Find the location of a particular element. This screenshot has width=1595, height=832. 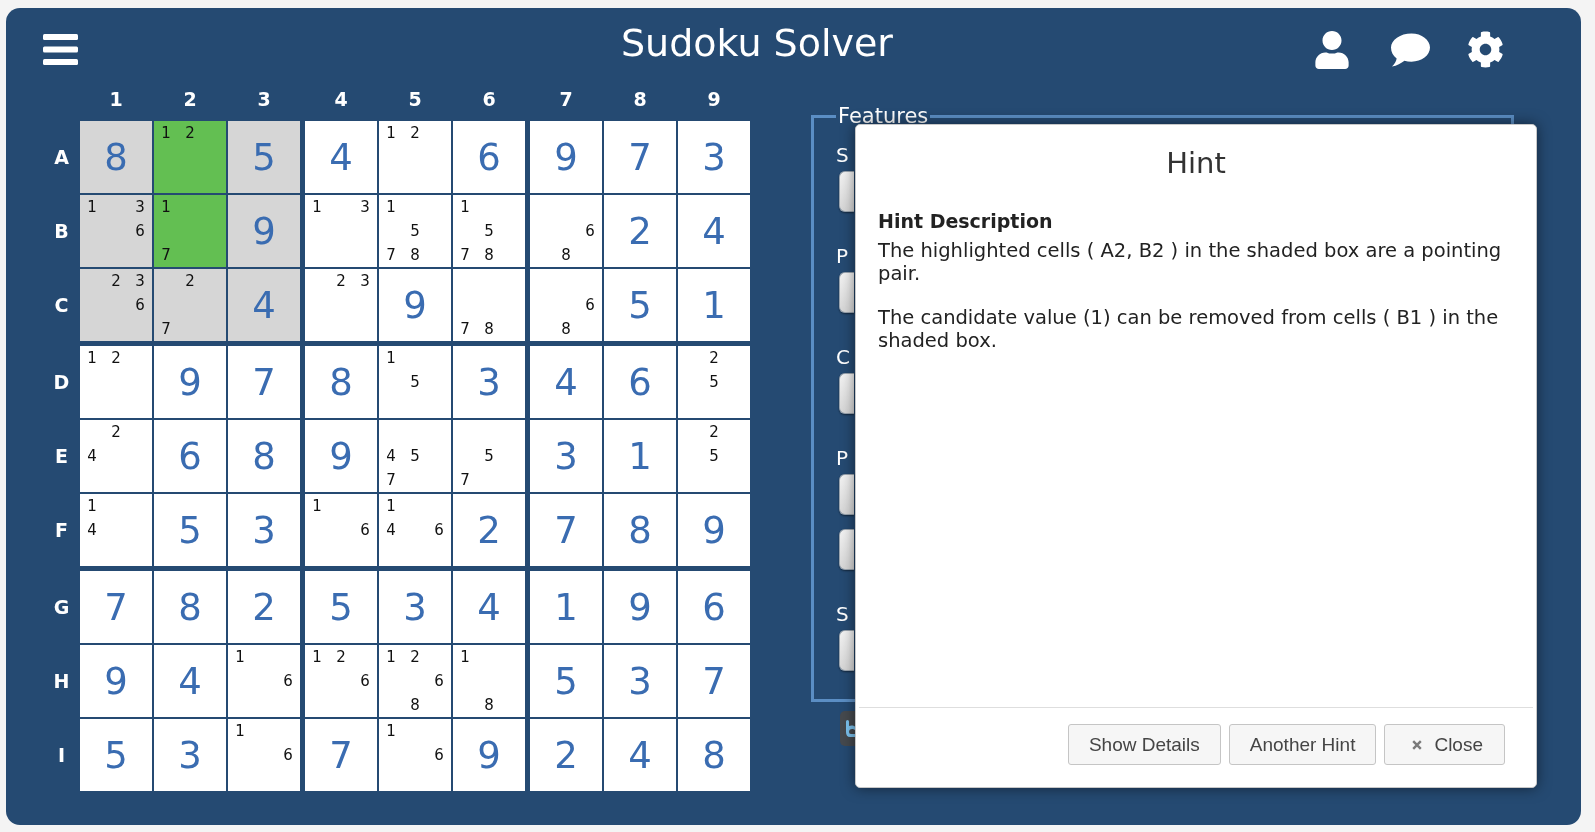

sudoku-cell: 2 4 is located at coordinates (116, 456).